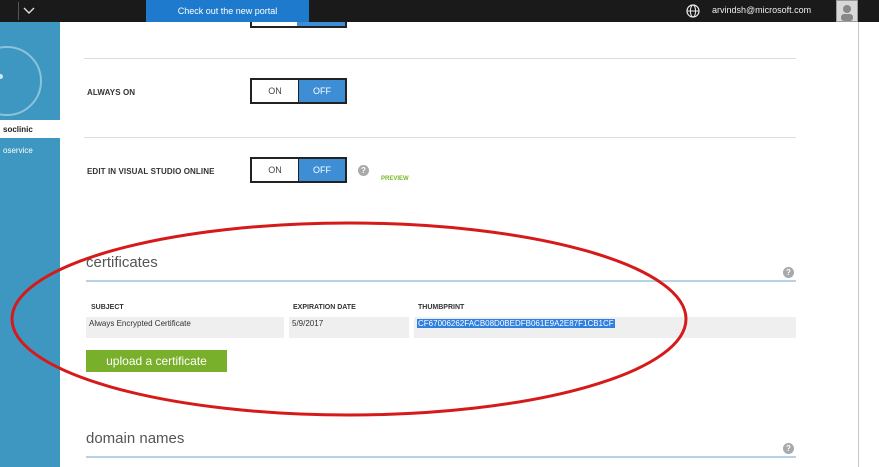 The image size is (879, 467). I want to click on column-header-subject: SUBJECT, so click(107, 307).